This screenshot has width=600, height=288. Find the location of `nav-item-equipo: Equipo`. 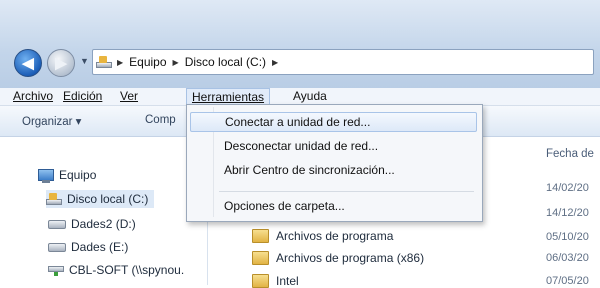

nav-item-equipo: Equipo is located at coordinates (67, 175).